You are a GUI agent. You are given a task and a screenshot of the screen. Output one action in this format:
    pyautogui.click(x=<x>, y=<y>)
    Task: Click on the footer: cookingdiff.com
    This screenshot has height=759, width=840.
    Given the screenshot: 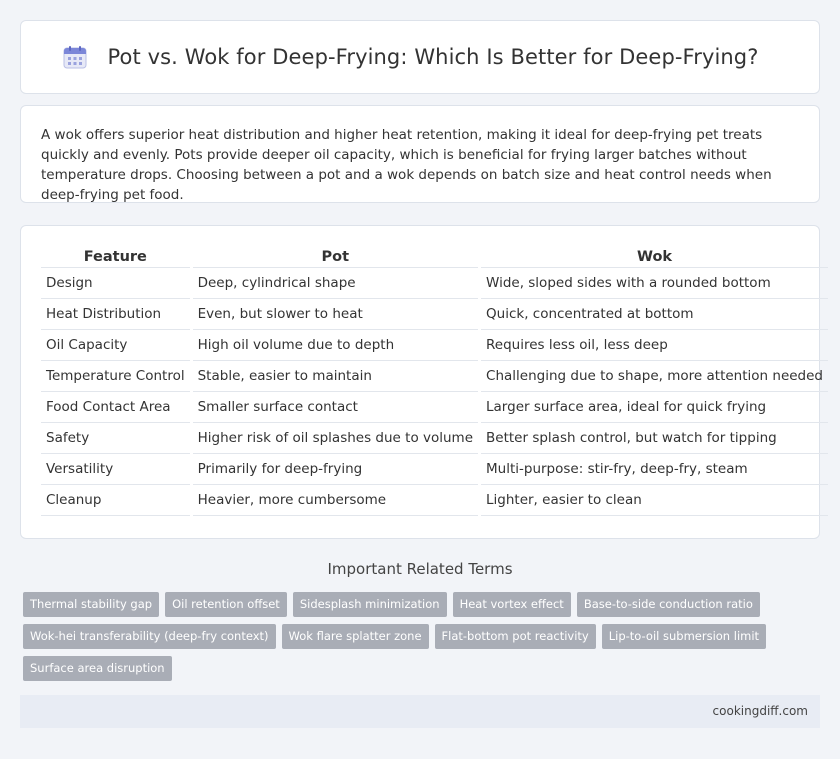 What is the action you would take?
    pyautogui.click(x=420, y=711)
    